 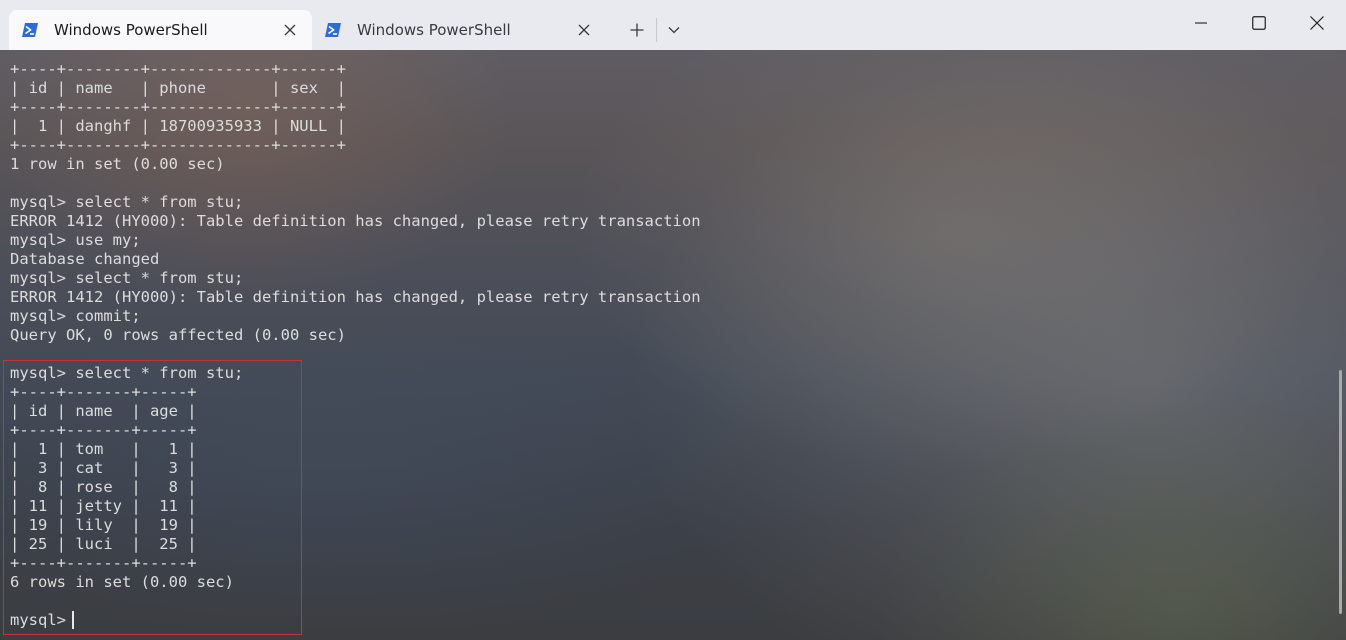 I want to click on annotation-highlight-box, so click(x=152, y=497).